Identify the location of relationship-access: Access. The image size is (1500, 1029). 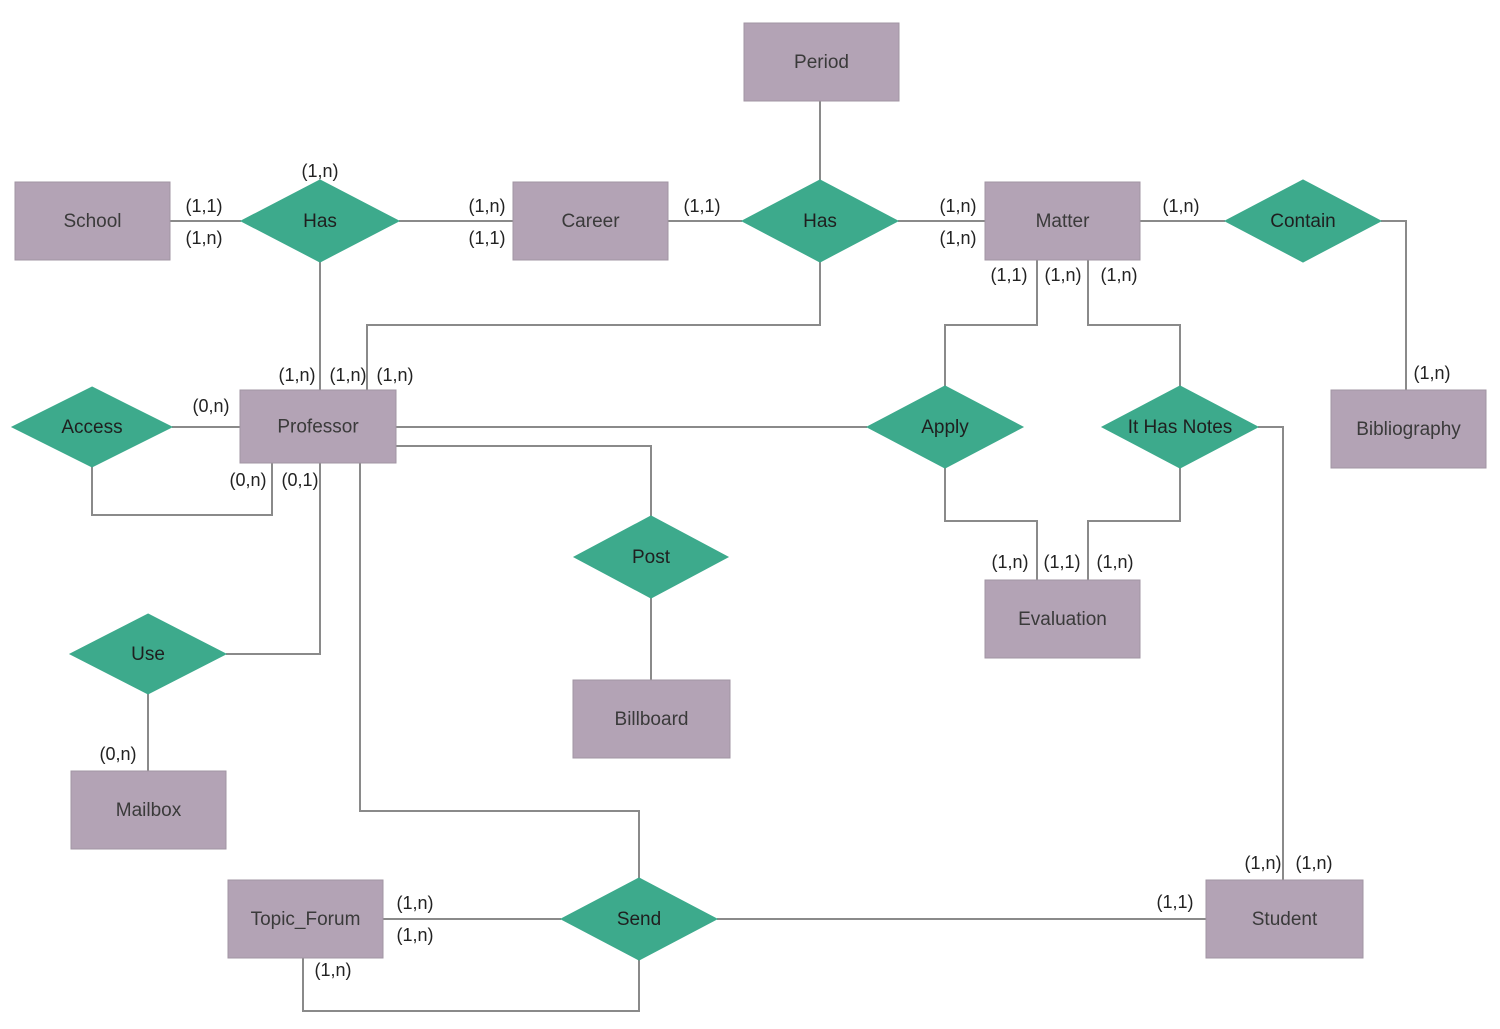
(92, 427).